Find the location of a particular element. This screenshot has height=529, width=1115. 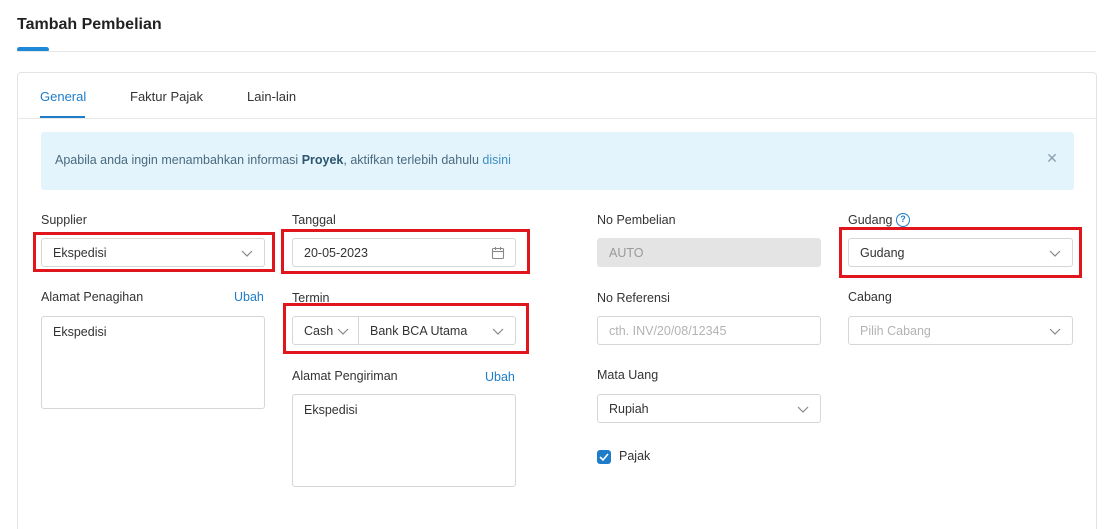

cabang-placeholder: Pilih Cabang is located at coordinates (895, 331).